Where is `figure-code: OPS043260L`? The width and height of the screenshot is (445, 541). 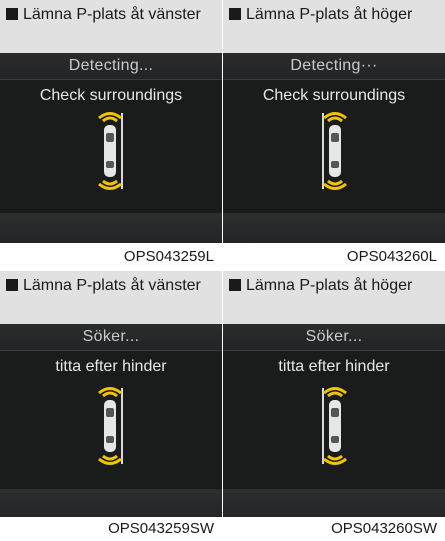
figure-code: OPS043260L is located at coordinates (391, 256).